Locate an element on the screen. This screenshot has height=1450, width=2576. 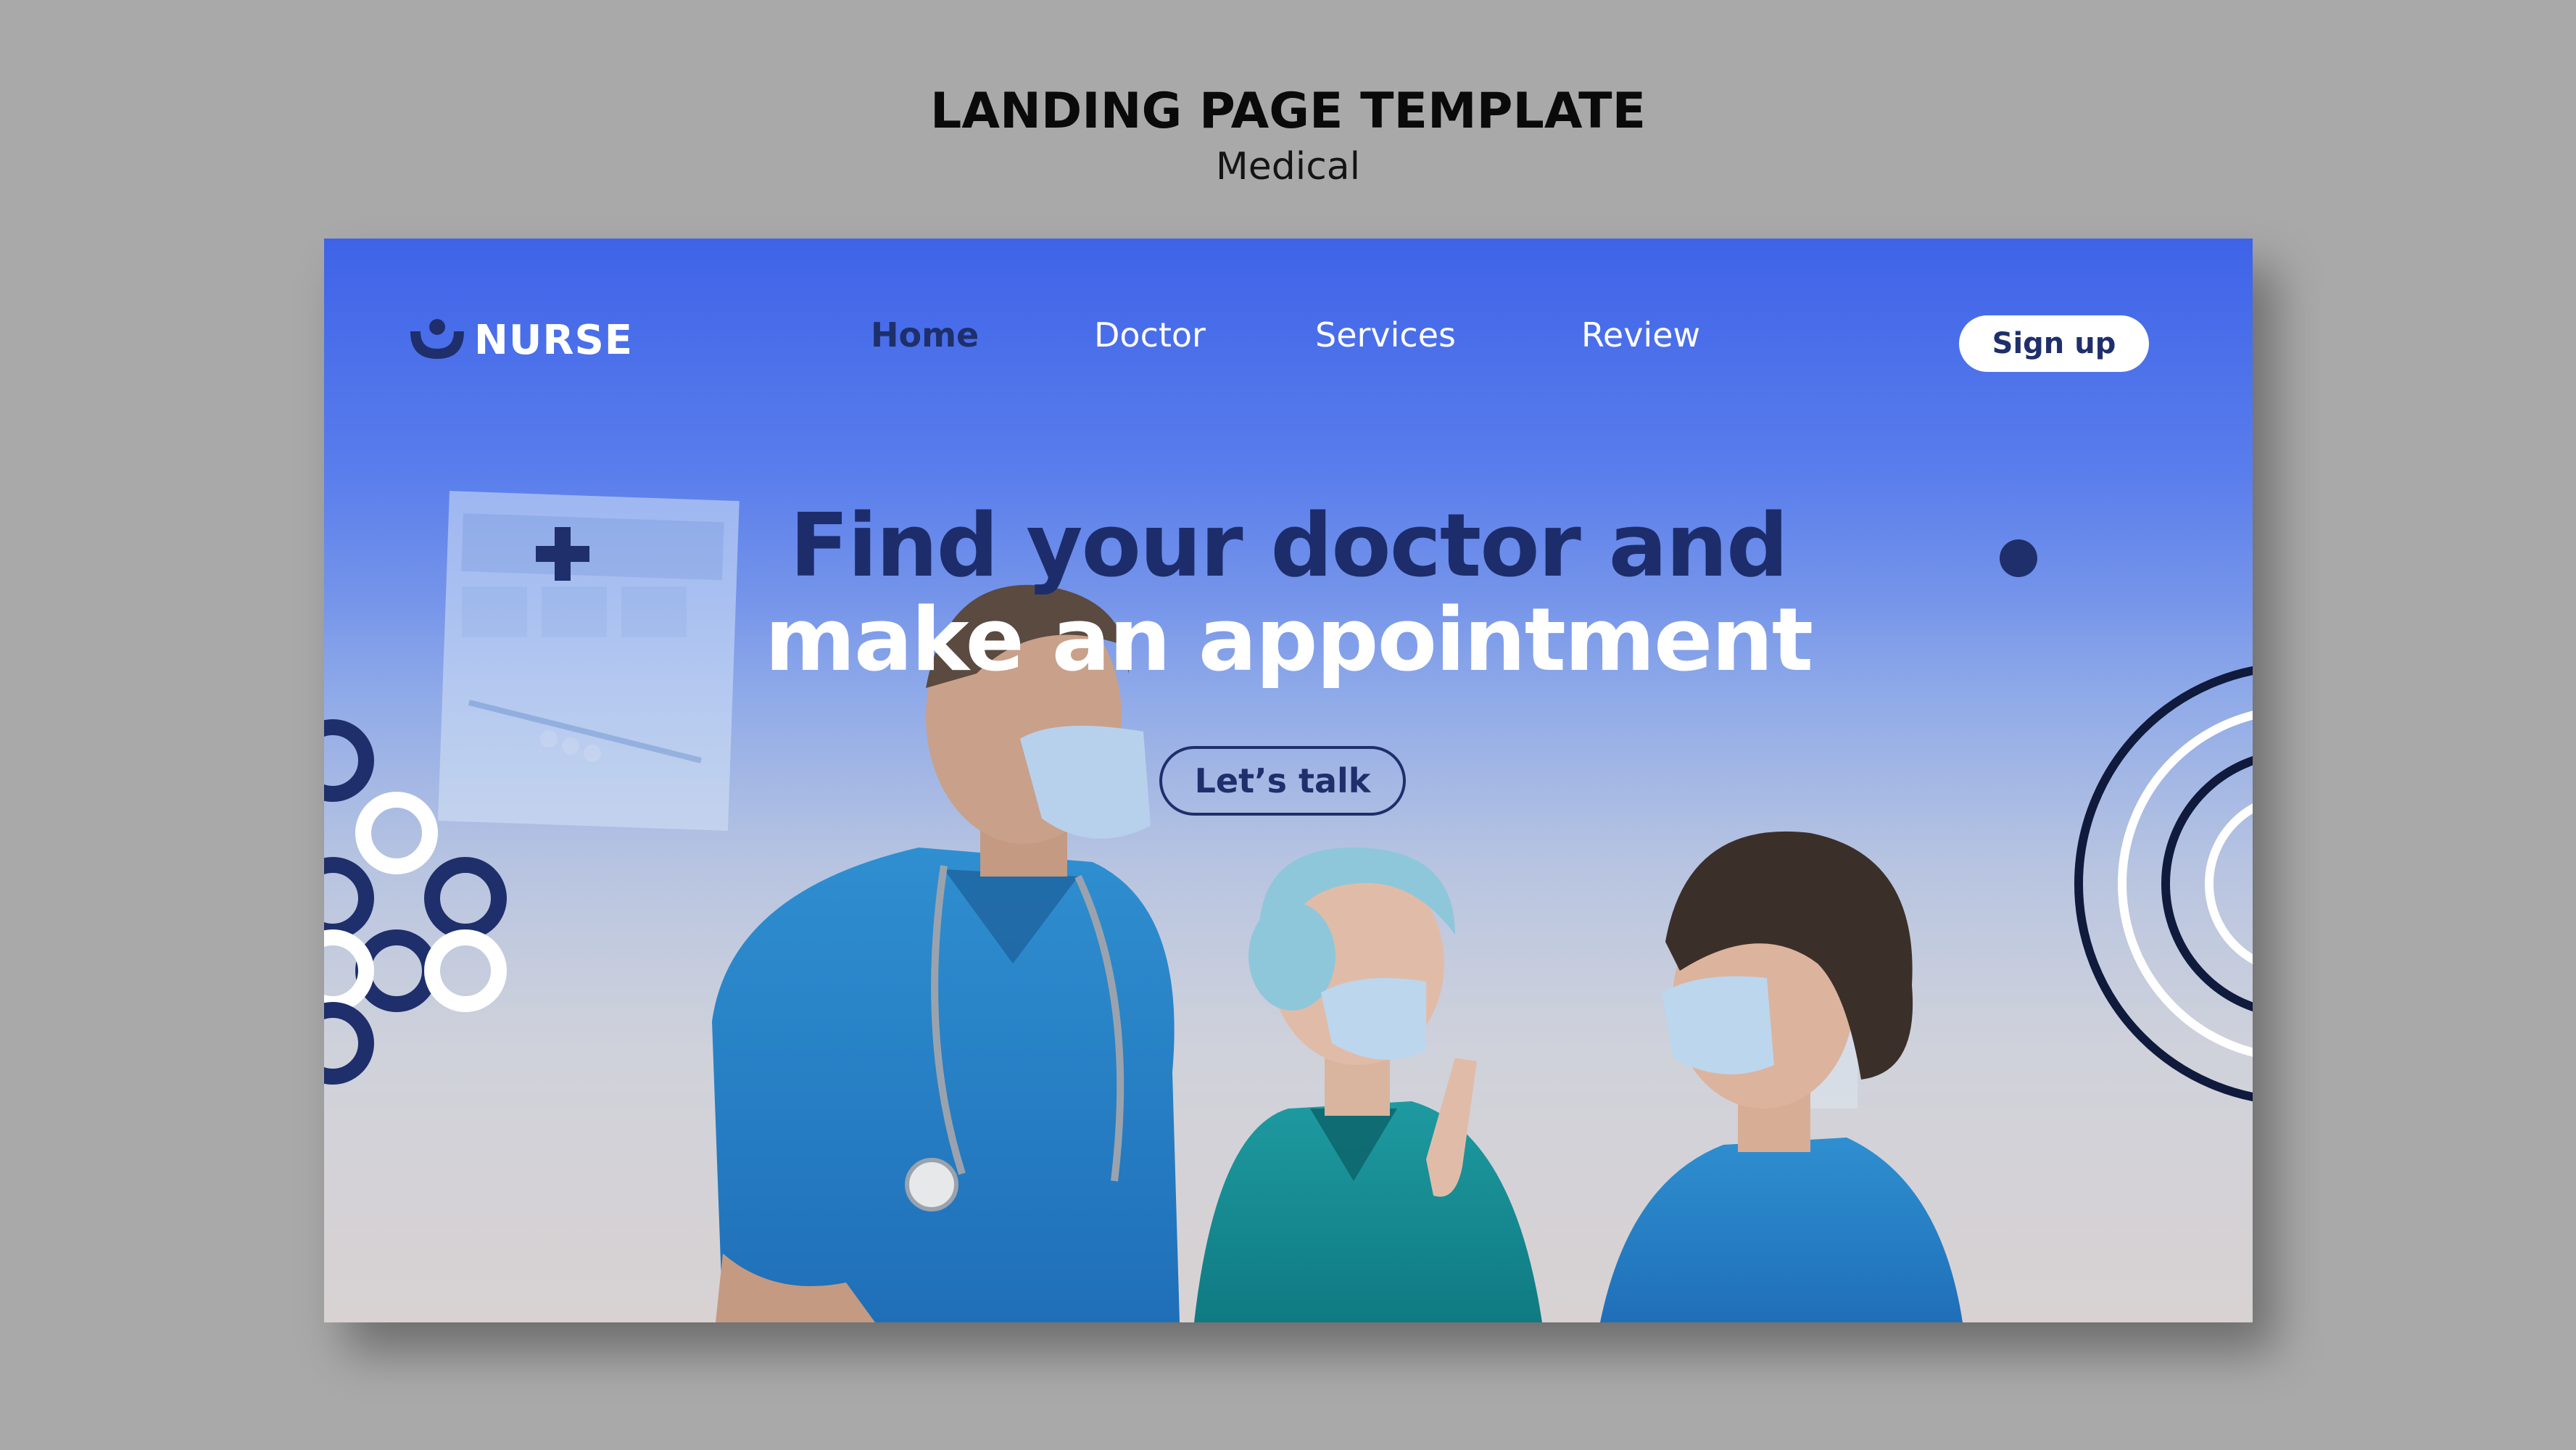
page-subtitle: Medical is located at coordinates (1288, 166).